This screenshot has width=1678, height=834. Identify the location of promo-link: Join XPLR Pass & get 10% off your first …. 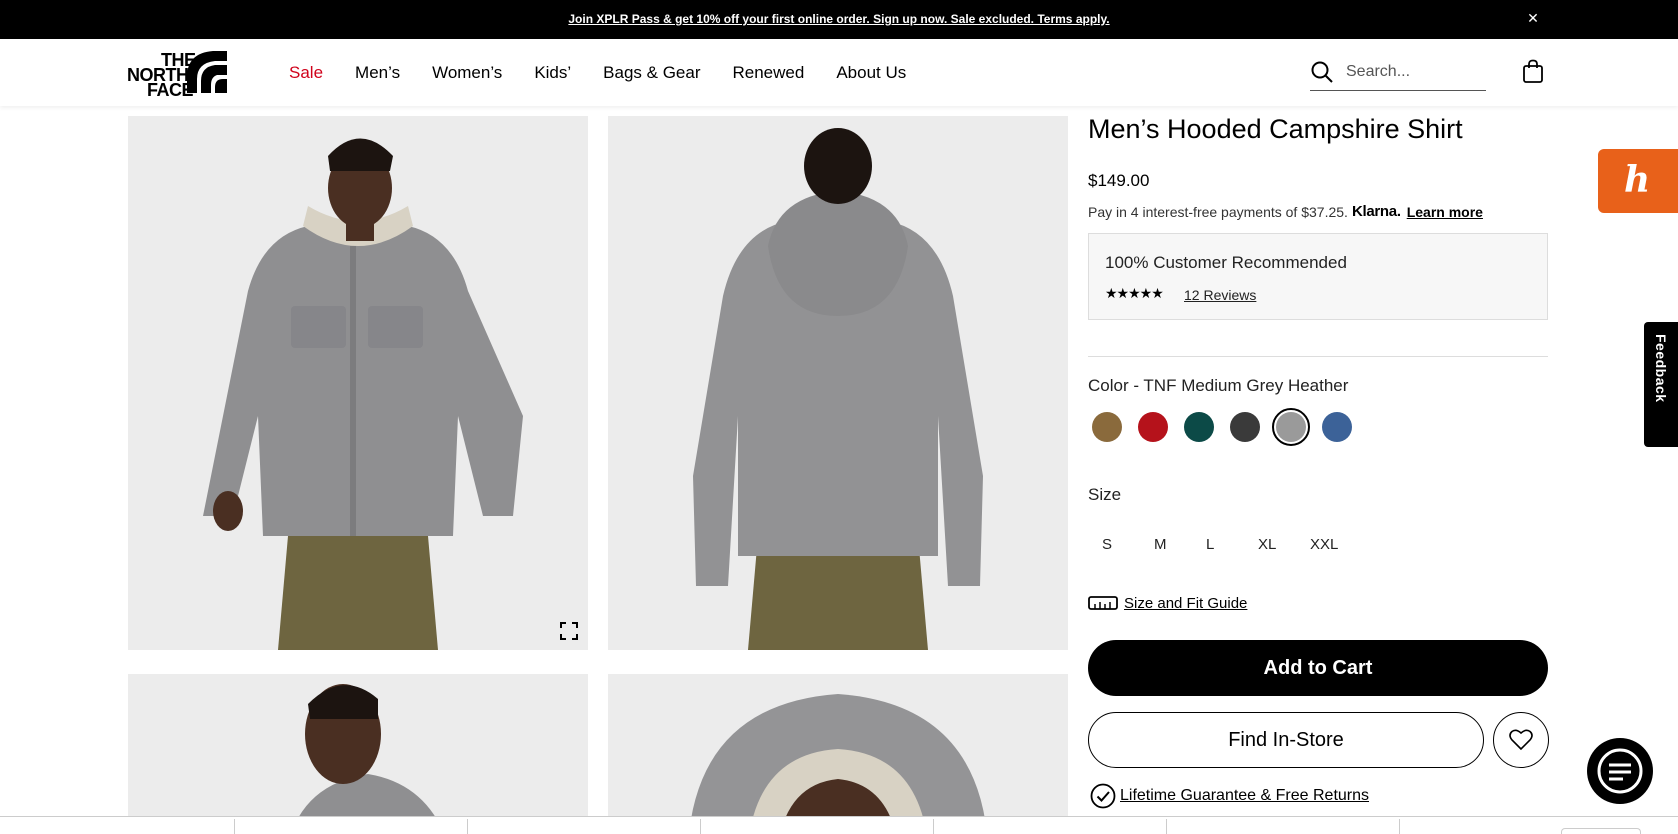
(839, 19).